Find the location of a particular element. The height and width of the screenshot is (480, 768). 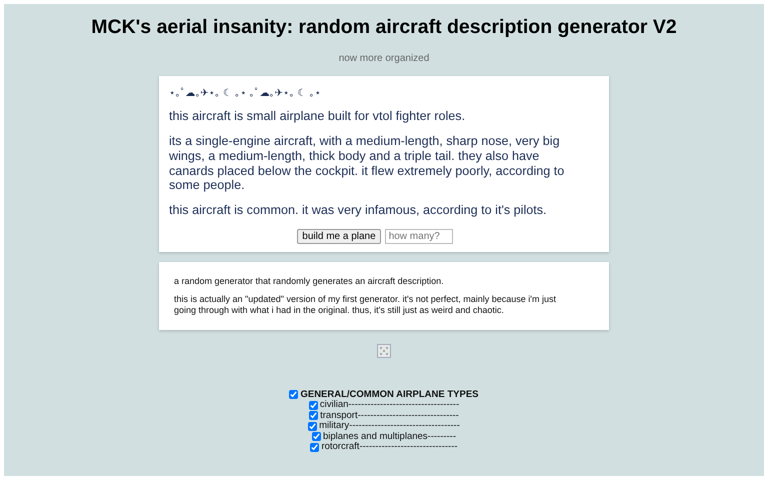

about-text: a random generator that randomly generates an aircraft description. is located at coordinates (309, 281).